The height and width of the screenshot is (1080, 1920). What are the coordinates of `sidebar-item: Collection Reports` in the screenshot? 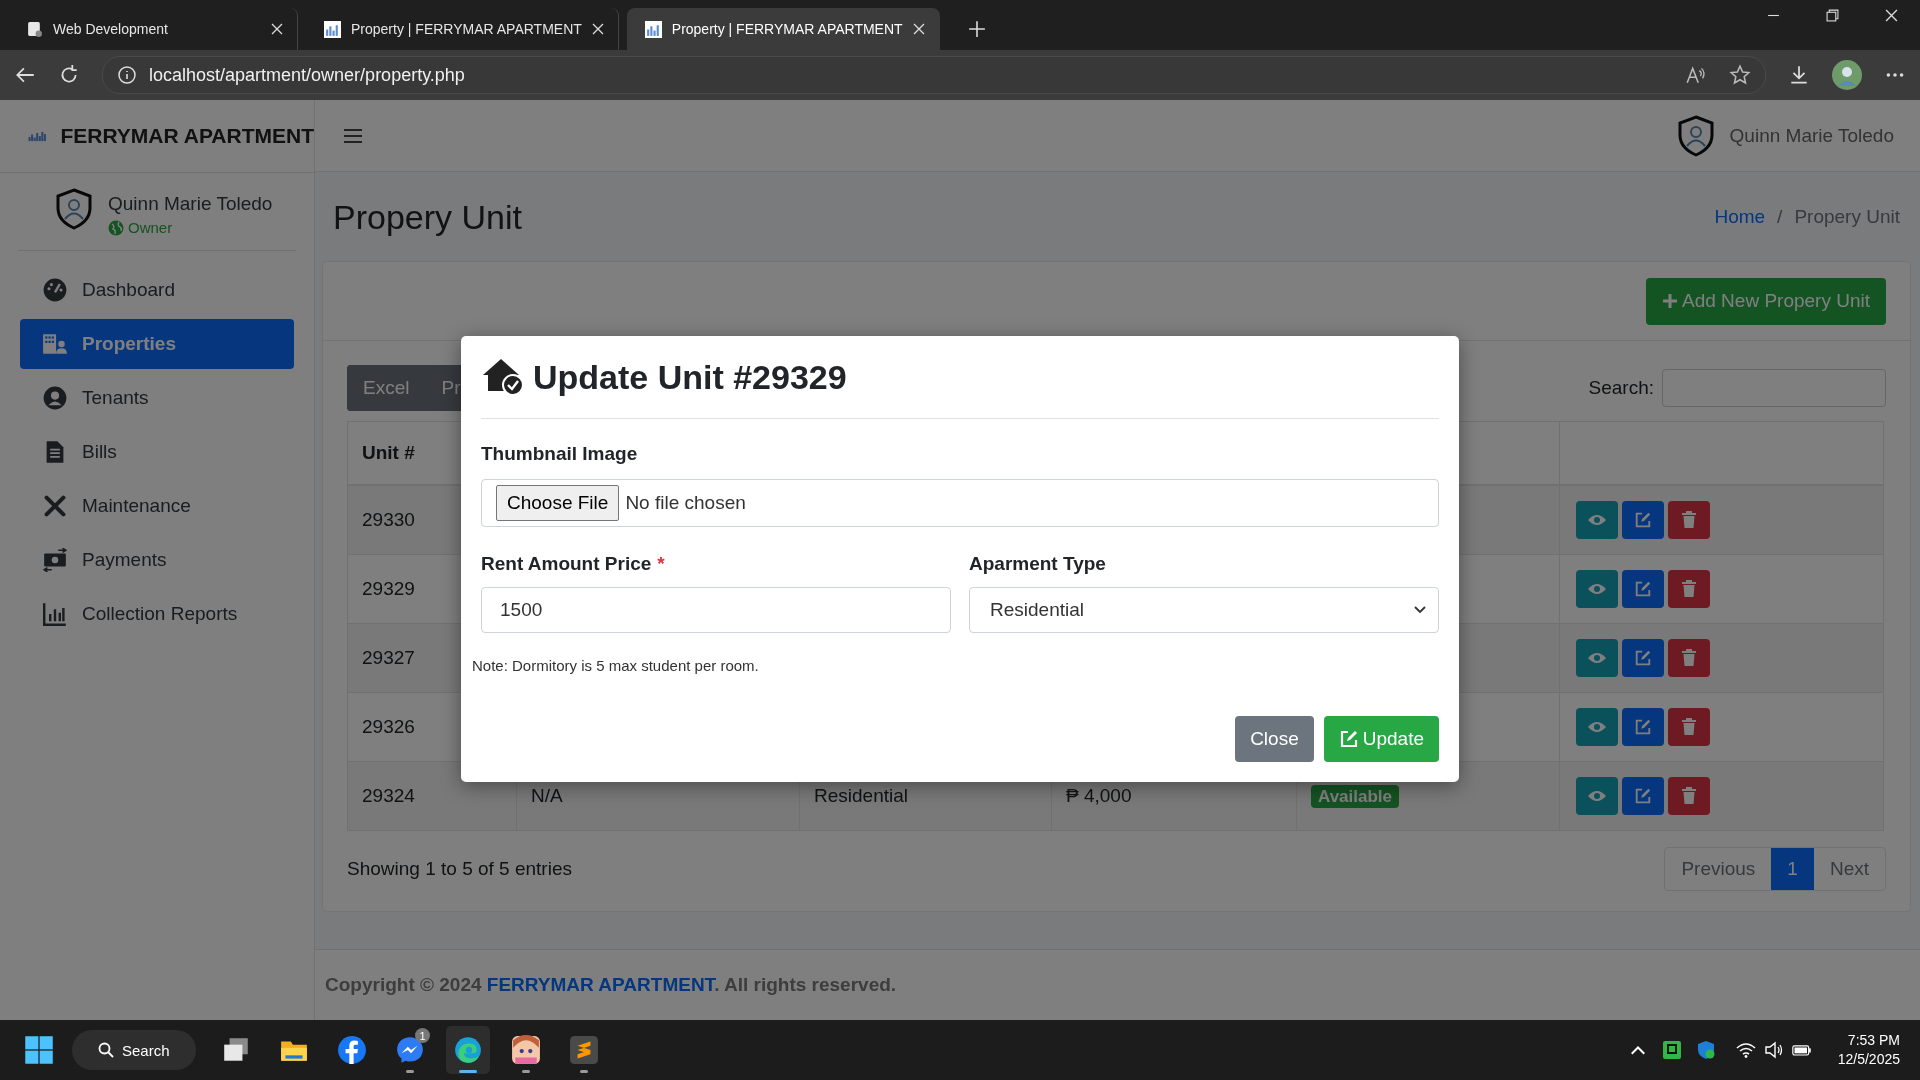 It's located at (157, 614).